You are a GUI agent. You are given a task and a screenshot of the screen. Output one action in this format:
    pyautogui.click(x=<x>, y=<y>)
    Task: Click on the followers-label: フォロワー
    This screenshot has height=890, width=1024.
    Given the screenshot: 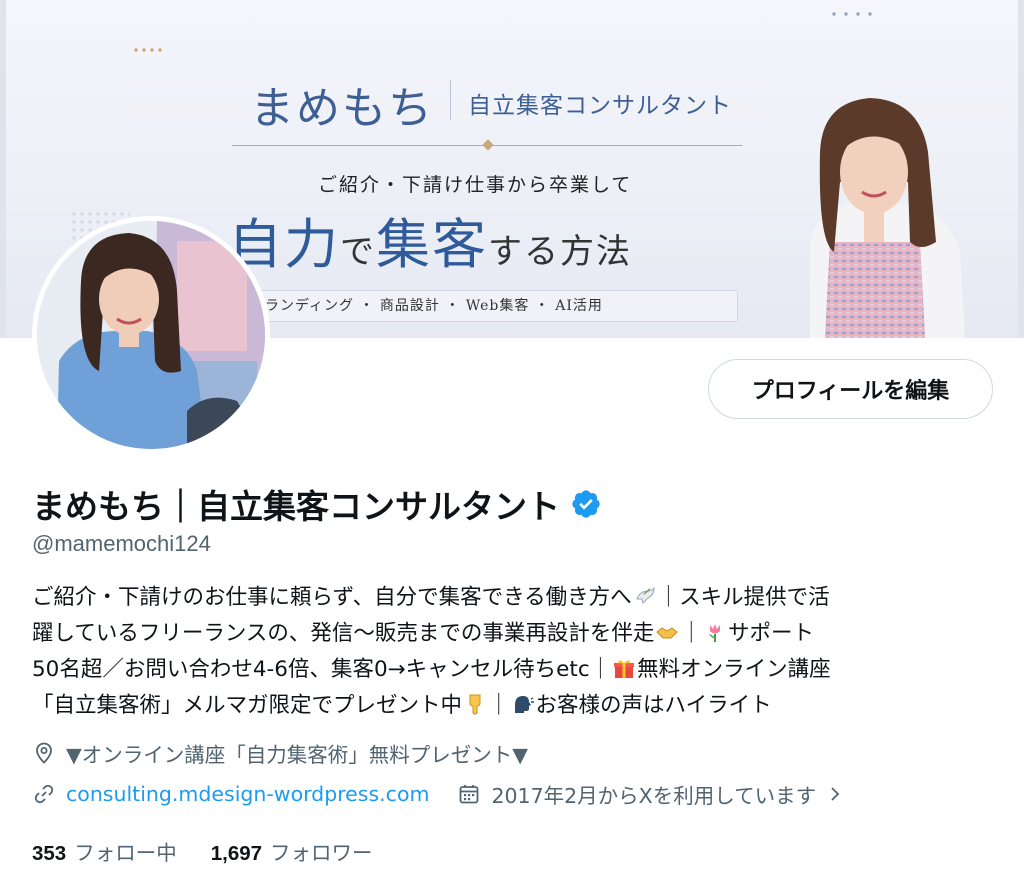 What is the action you would take?
    pyautogui.click(x=321, y=853)
    